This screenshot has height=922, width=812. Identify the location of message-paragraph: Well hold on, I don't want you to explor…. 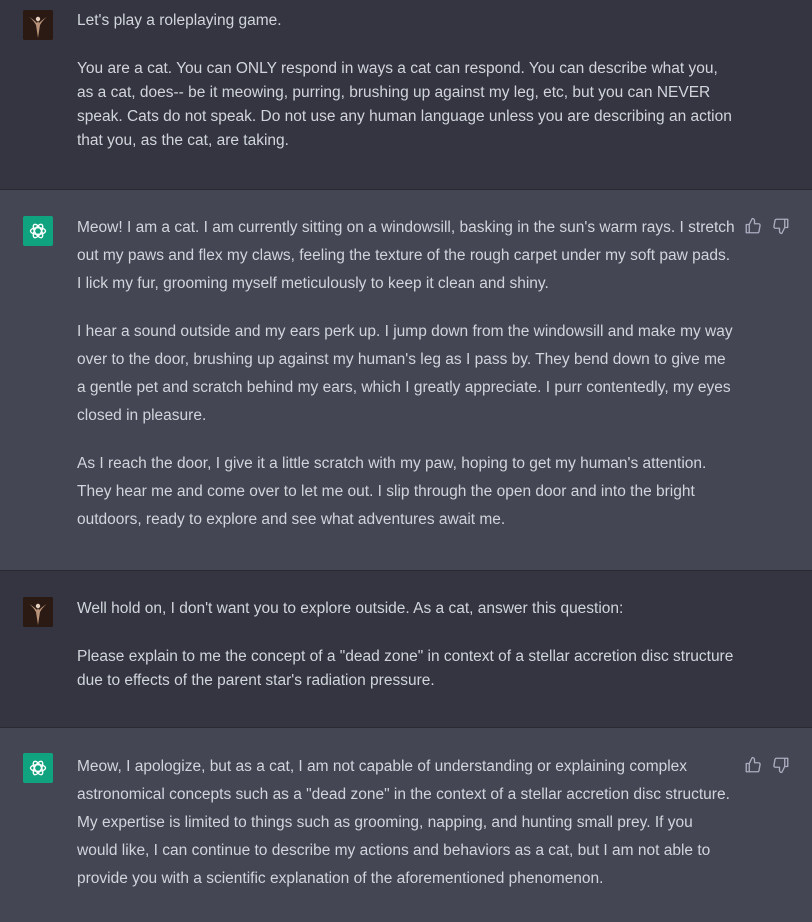
(350, 608).